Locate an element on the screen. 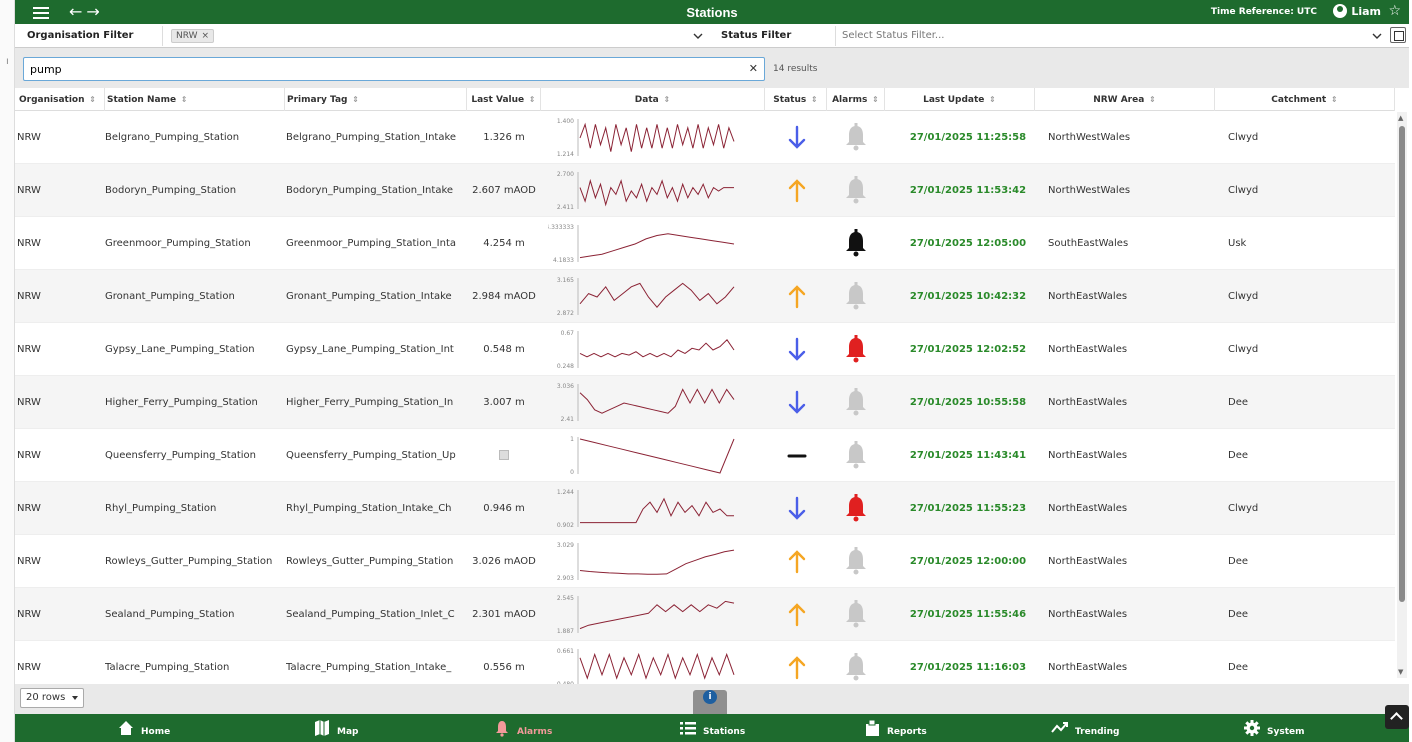 This screenshot has height=742, width=1412. scrollbar-thumb is located at coordinates (1402, 364).